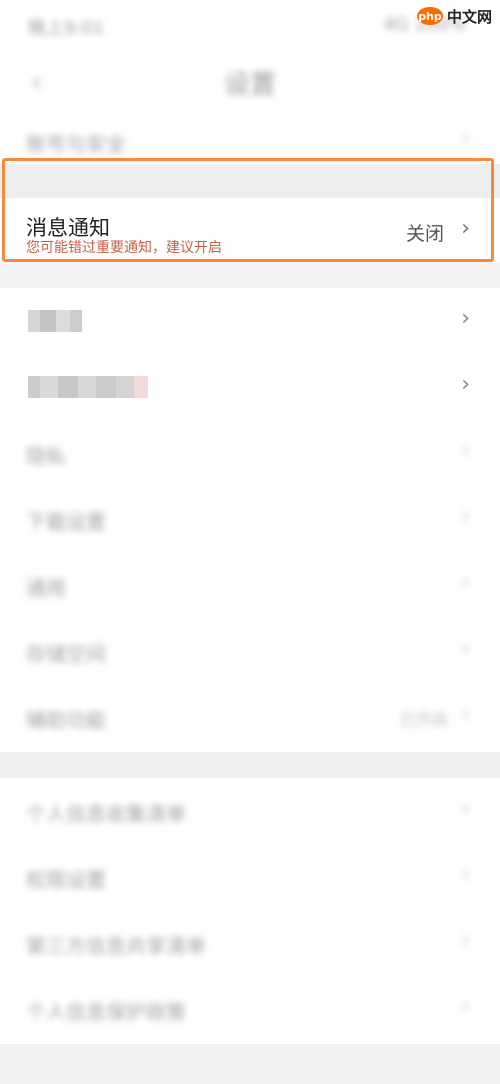 The height and width of the screenshot is (1084, 500). What do you see at coordinates (116, 946) in the screenshot?
I see `settings-item-label: 第三方信息共享清单` at bounding box center [116, 946].